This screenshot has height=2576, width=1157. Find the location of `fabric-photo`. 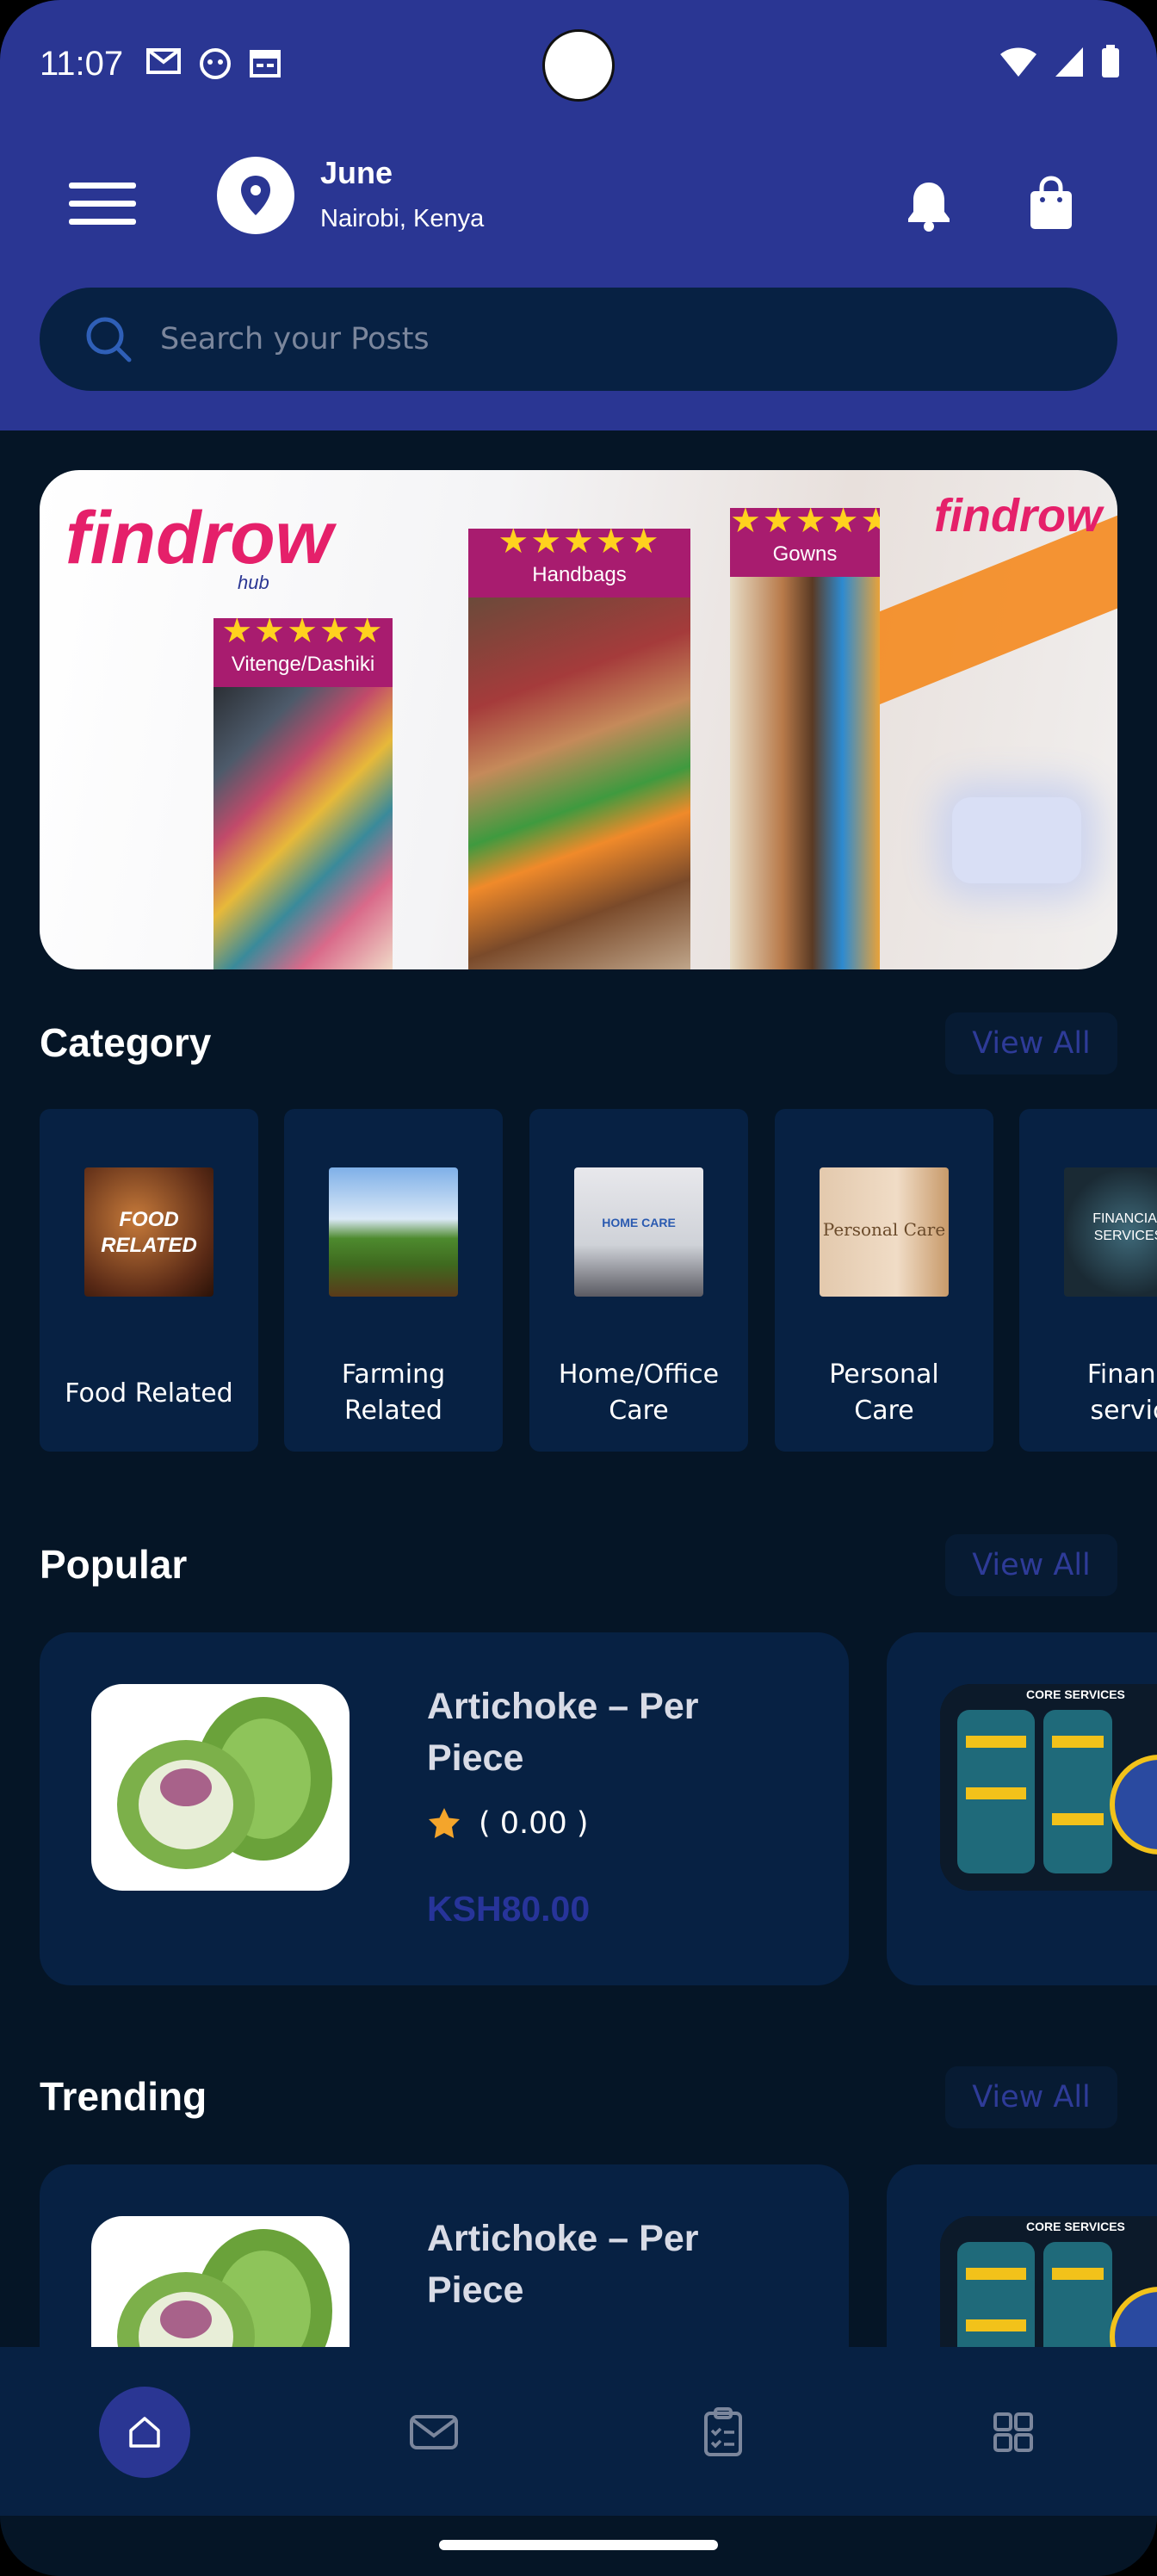

fabric-photo is located at coordinates (303, 828).